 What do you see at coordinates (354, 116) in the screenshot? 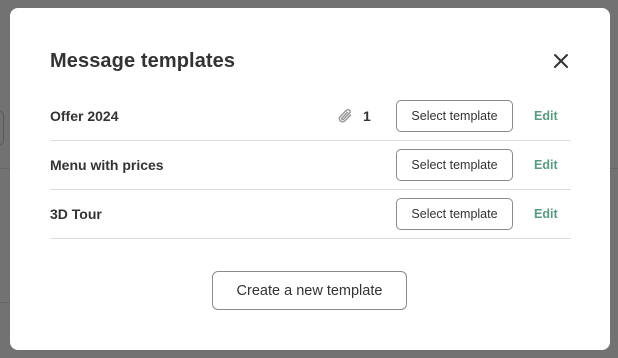
I see `attachment-indicator: 1` at bounding box center [354, 116].